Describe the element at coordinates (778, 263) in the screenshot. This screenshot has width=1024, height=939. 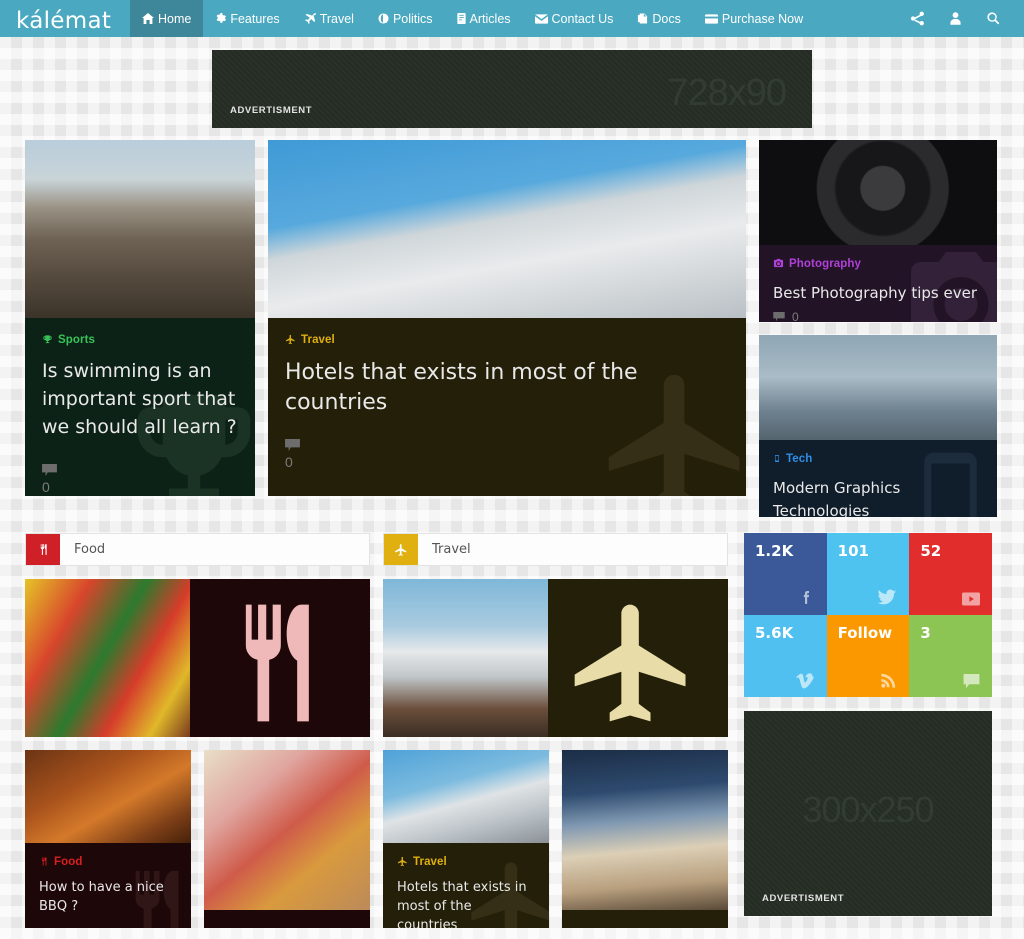
I see `camera-icon` at that location.